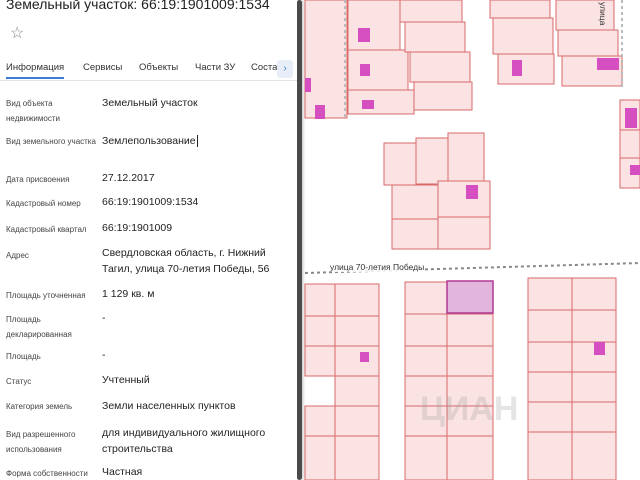 The height and width of the screenshot is (480, 640). I want to click on field-label: Площадь уточненная, so click(46, 295).